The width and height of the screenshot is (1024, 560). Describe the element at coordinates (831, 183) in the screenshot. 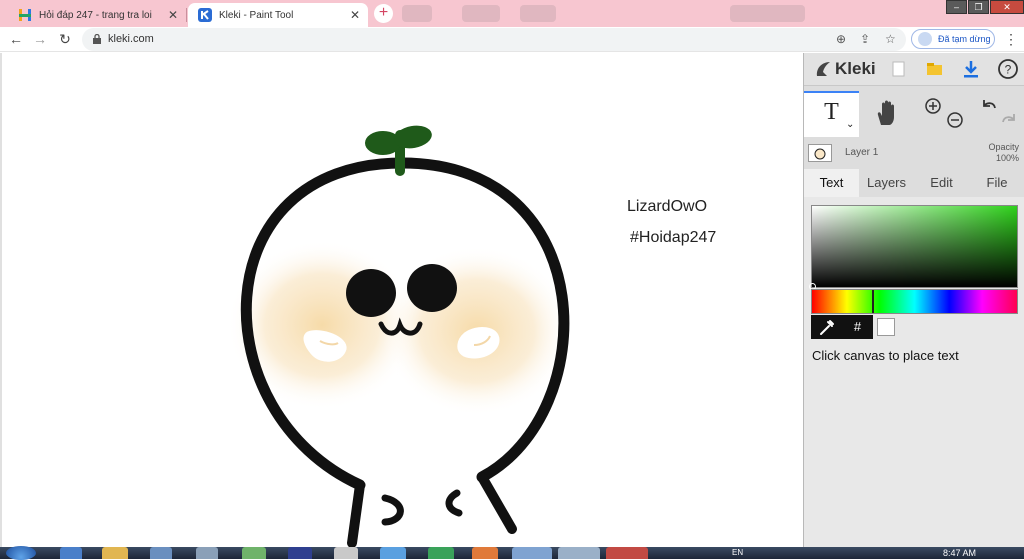

I see `tab-text: Text` at that location.